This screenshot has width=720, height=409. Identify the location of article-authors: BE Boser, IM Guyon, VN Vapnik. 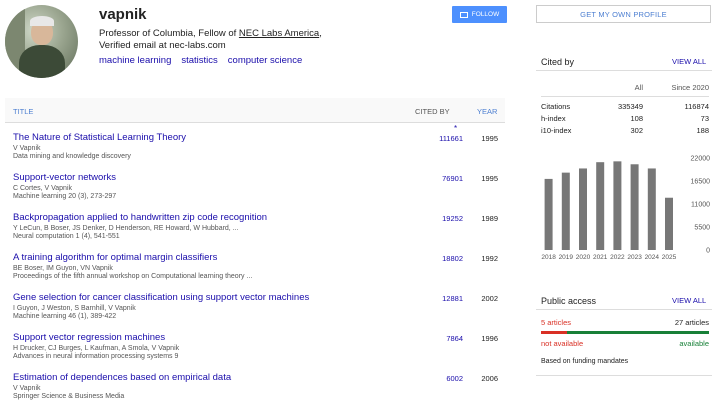
(63, 268).